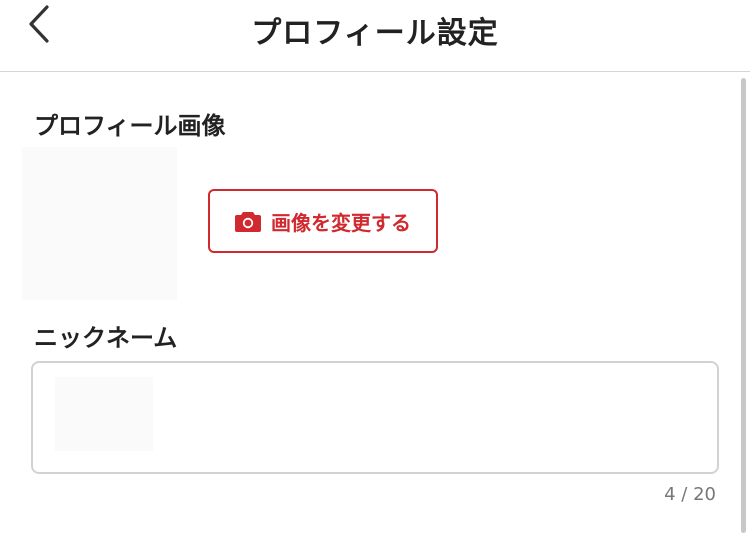 The height and width of the screenshot is (533, 750). What do you see at coordinates (99, 223) in the screenshot?
I see `avatar` at bounding box center [99, 223].